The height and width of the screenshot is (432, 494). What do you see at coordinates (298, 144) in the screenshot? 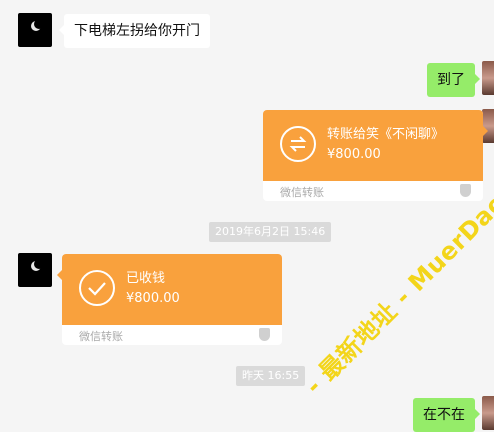
I see `transfer-arrows-icon` at bounding box center [298, 144].